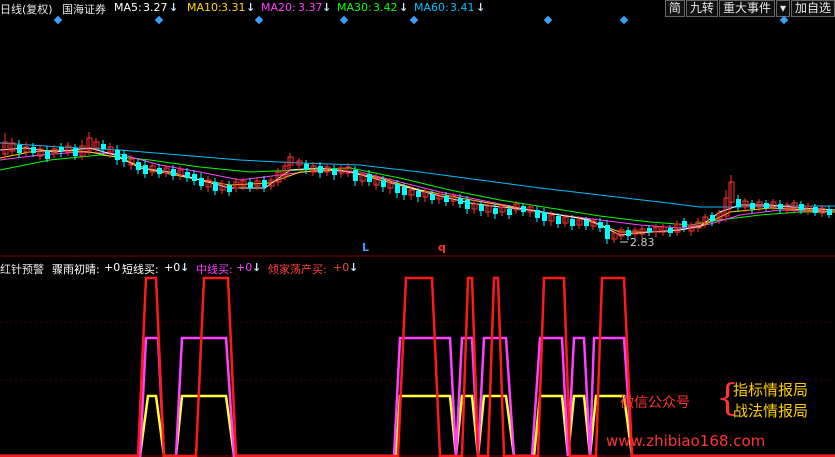 This screenshot has width=835, height=457. What do you see at coordinates (172, 267) in the screenshot?
I see `indicator-item2-value: +0` at bounding box center [172, 267].